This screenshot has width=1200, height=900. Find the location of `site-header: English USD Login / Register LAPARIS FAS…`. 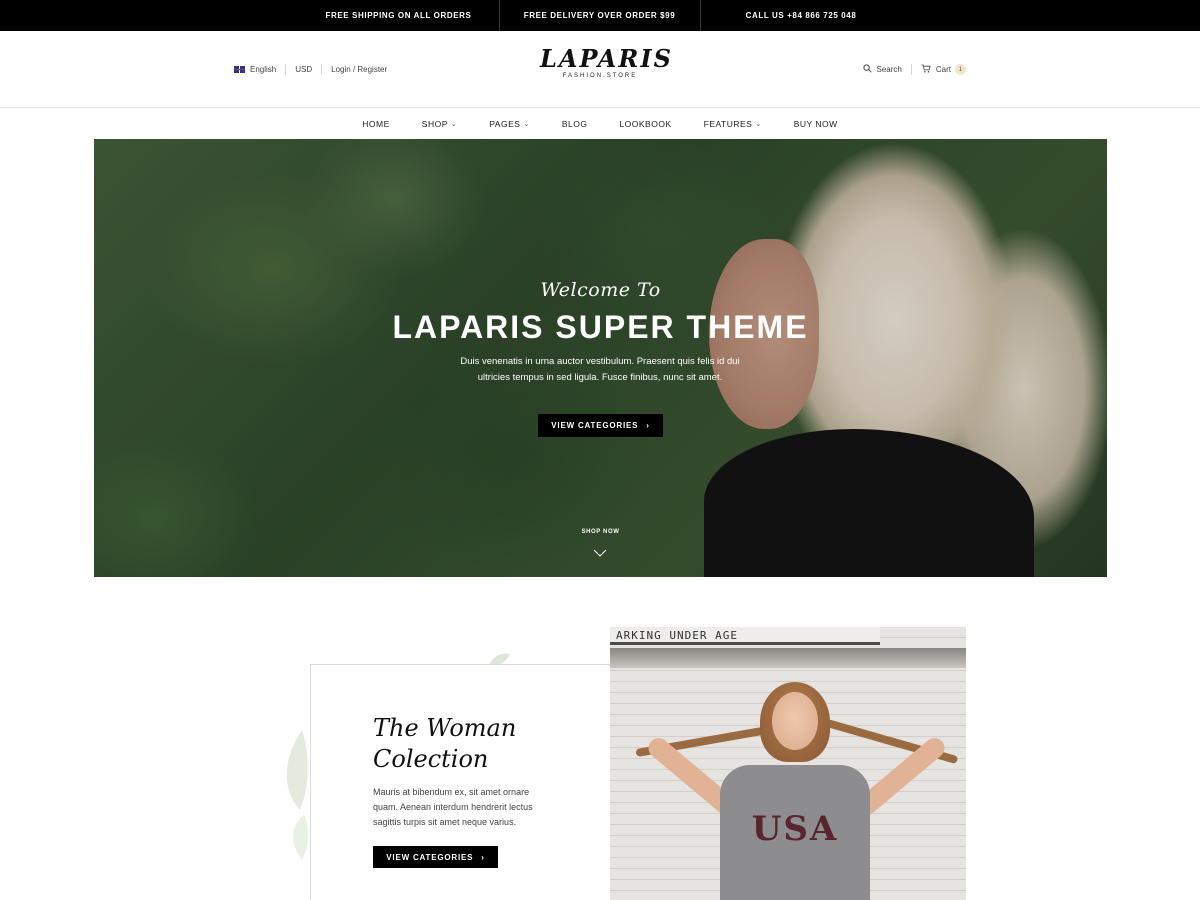

site-header: English USD Login / Register LAPARIS FAS… is located at coordinates (600, 69).